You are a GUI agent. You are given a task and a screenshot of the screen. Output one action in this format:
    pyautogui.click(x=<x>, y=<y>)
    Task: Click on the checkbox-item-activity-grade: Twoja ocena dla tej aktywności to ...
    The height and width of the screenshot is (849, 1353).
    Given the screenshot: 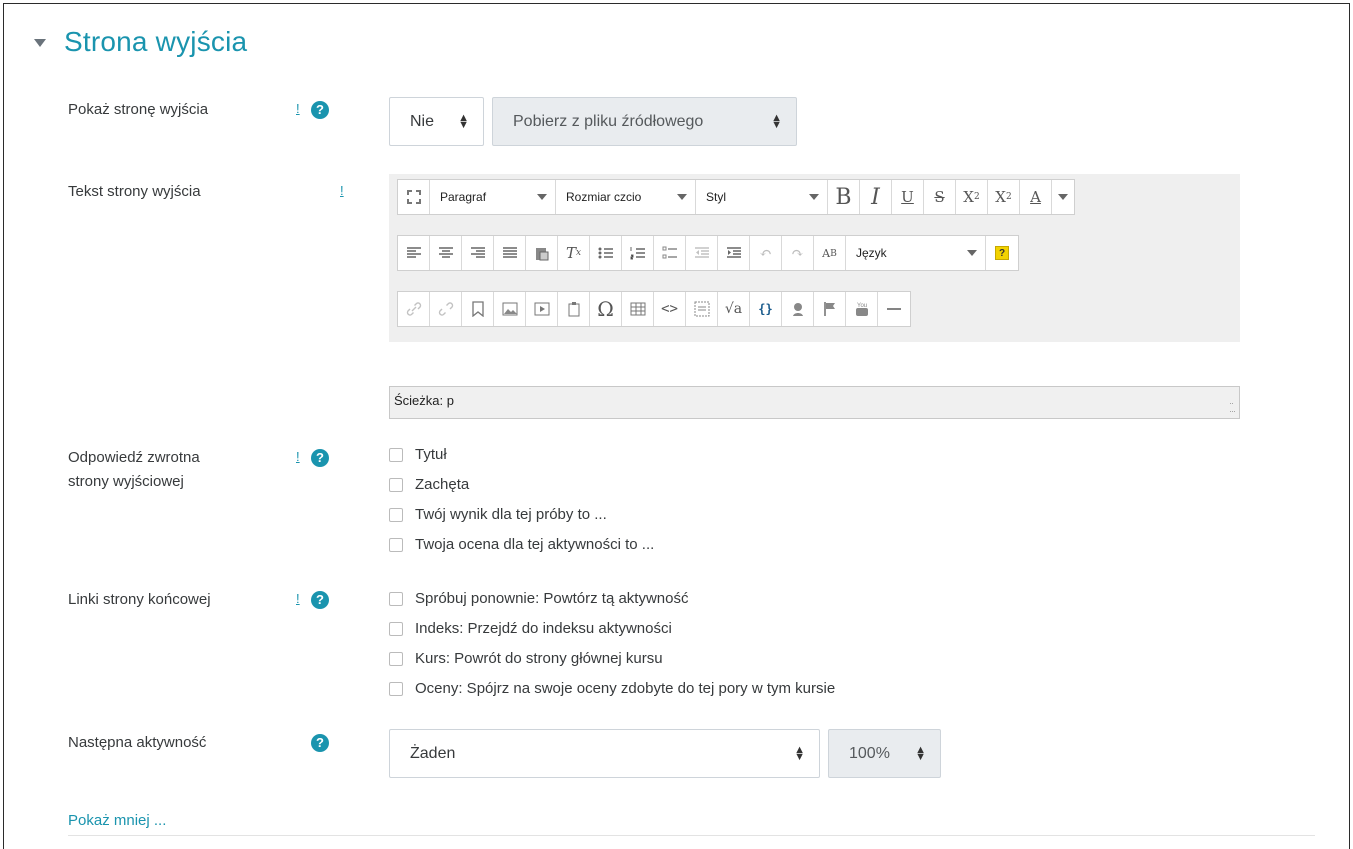 What is the action you would take?
    pyautogui.click(x=521, y=544)
    